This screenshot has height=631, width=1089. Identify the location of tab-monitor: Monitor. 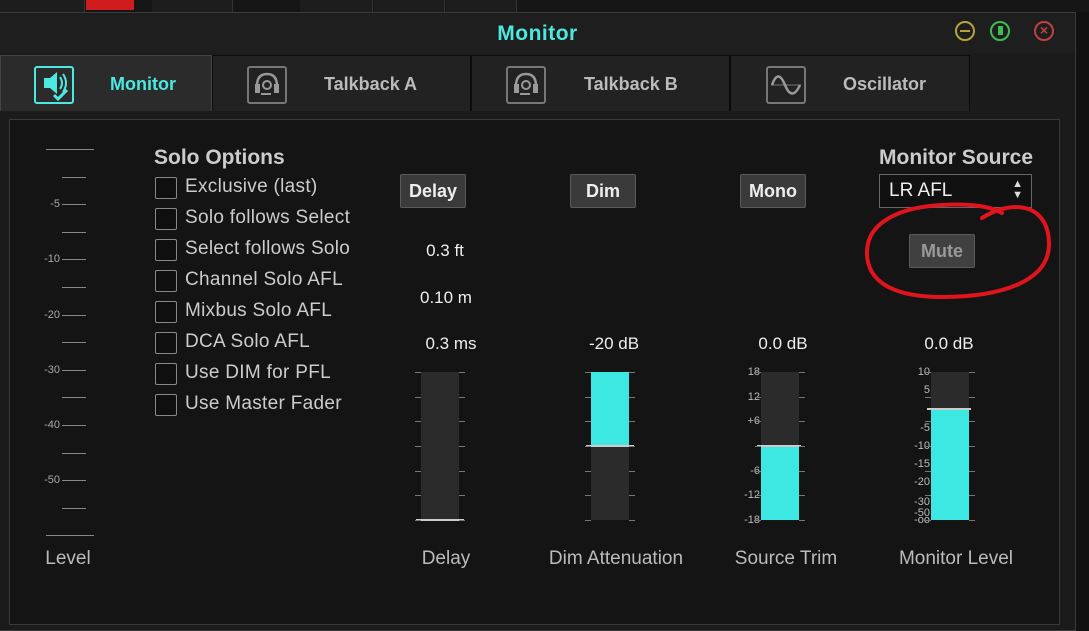
(106, 83).